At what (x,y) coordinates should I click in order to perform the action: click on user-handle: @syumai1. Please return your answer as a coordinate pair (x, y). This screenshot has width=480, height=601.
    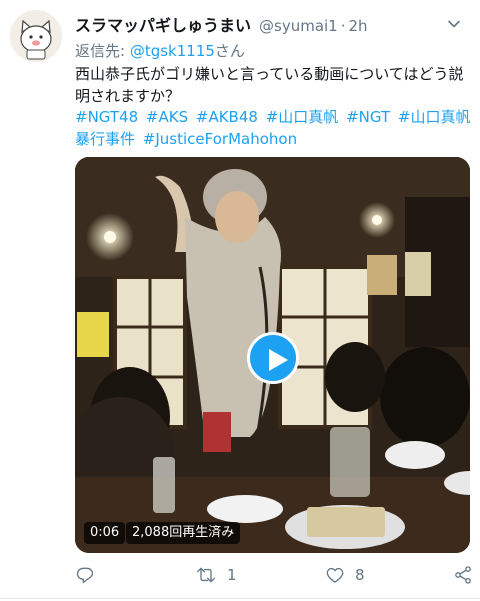
    Looking at the image, I should click on (298, 26).